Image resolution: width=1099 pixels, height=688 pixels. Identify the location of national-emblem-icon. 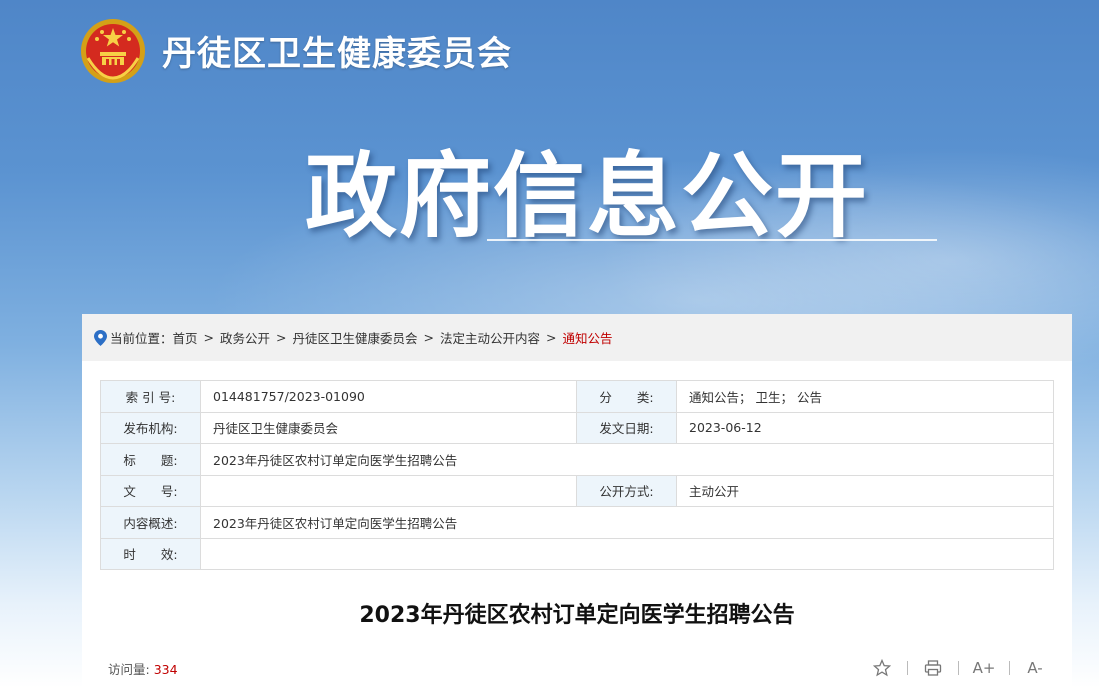
(113, 51).